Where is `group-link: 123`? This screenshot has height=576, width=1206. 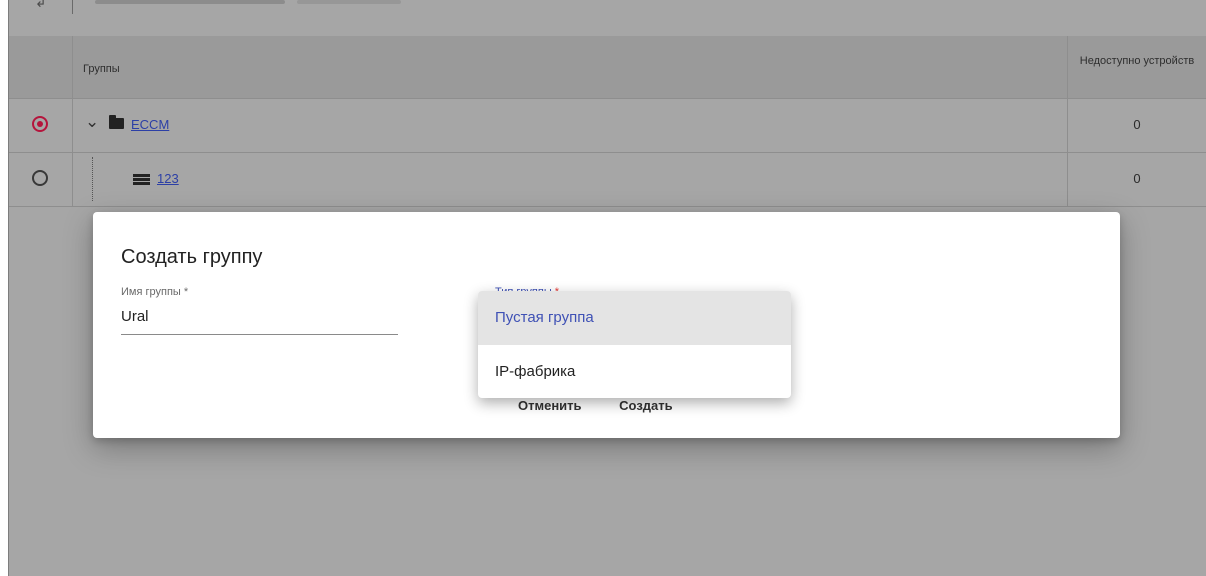
group-link: 123 is located at coordinates (168, 178).